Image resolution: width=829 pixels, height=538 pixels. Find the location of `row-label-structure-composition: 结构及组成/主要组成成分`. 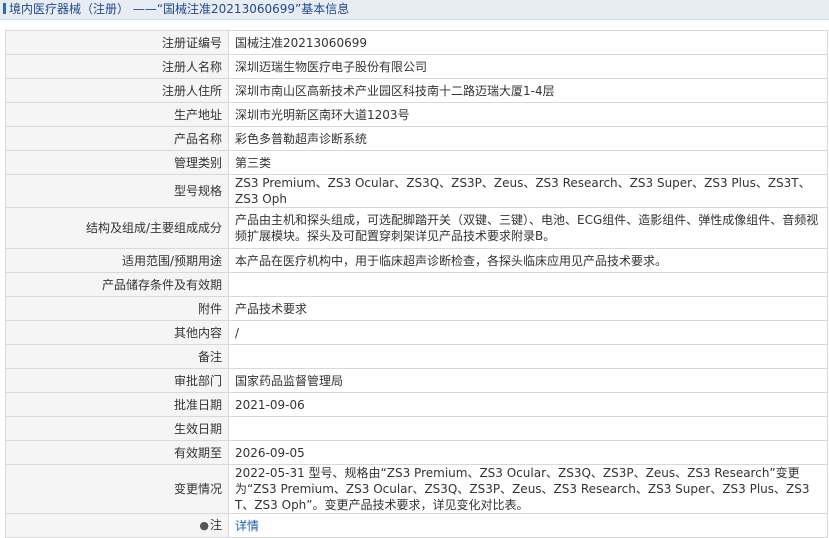

row-label-structure-composition: 结构及组成/主要组成成分 is located at coordinates (117, 228).